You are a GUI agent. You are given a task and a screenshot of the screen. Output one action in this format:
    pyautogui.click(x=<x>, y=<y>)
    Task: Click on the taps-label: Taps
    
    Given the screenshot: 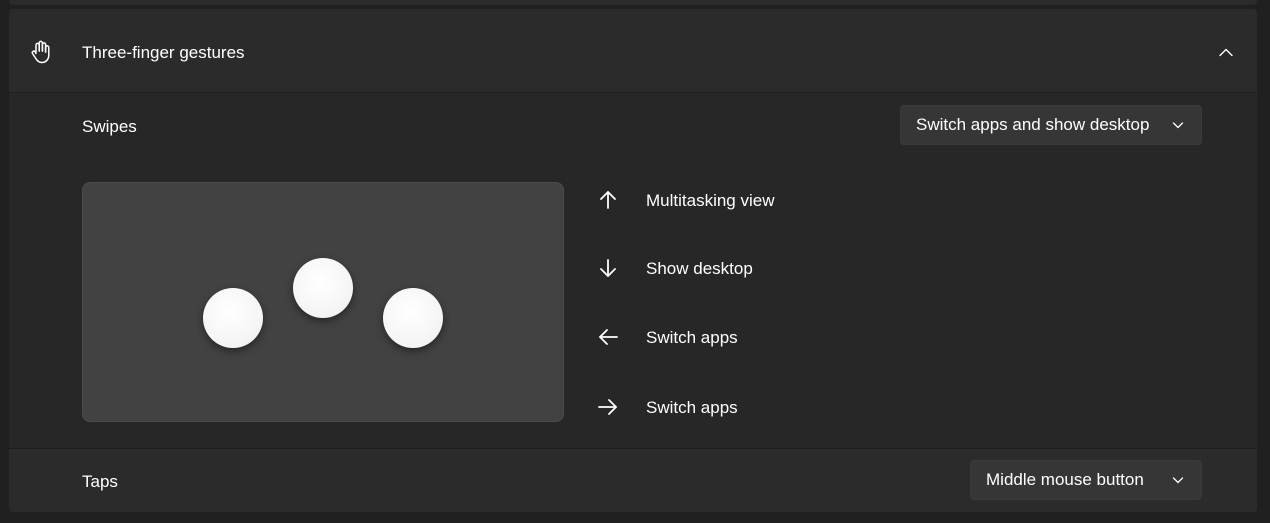 What is the action you would take?
    pyautogui.click(x=100, y=481)
    